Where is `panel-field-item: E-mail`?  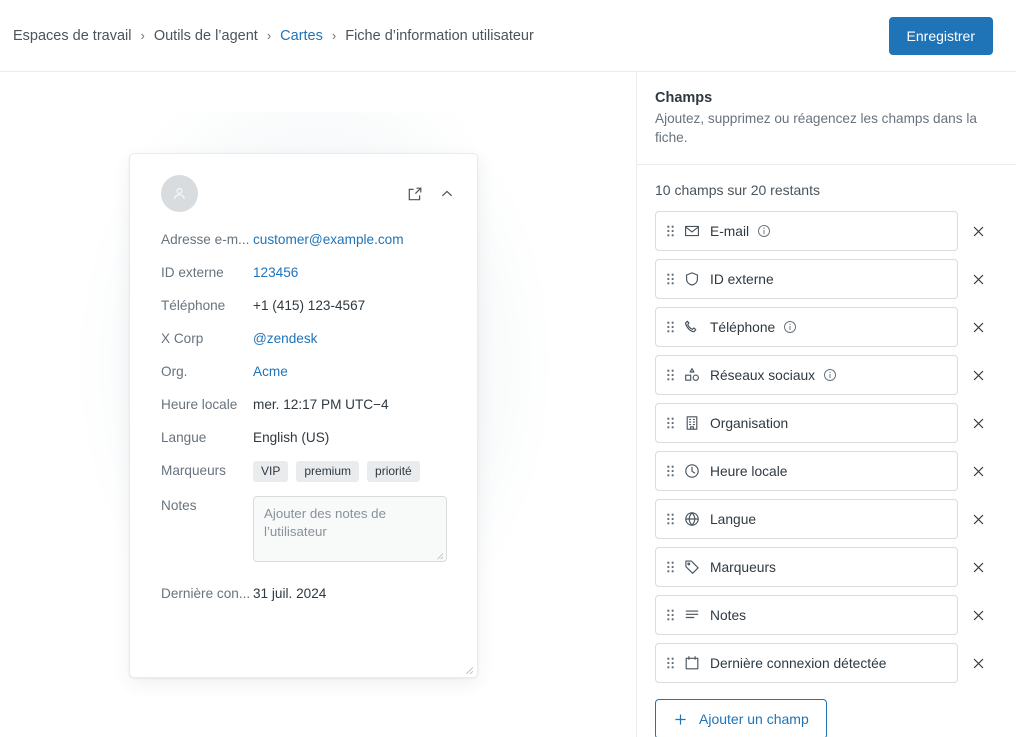
panel-field-item: E-mail is located at coordinates (806, 231).